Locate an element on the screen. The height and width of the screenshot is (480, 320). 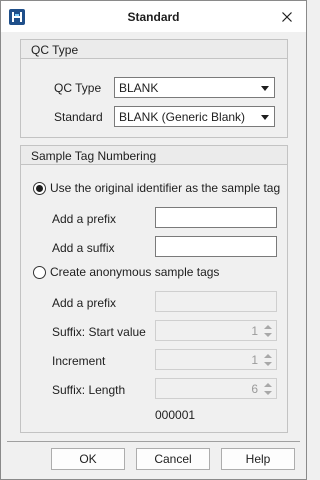
close-button is located at coordinates (287, 17).